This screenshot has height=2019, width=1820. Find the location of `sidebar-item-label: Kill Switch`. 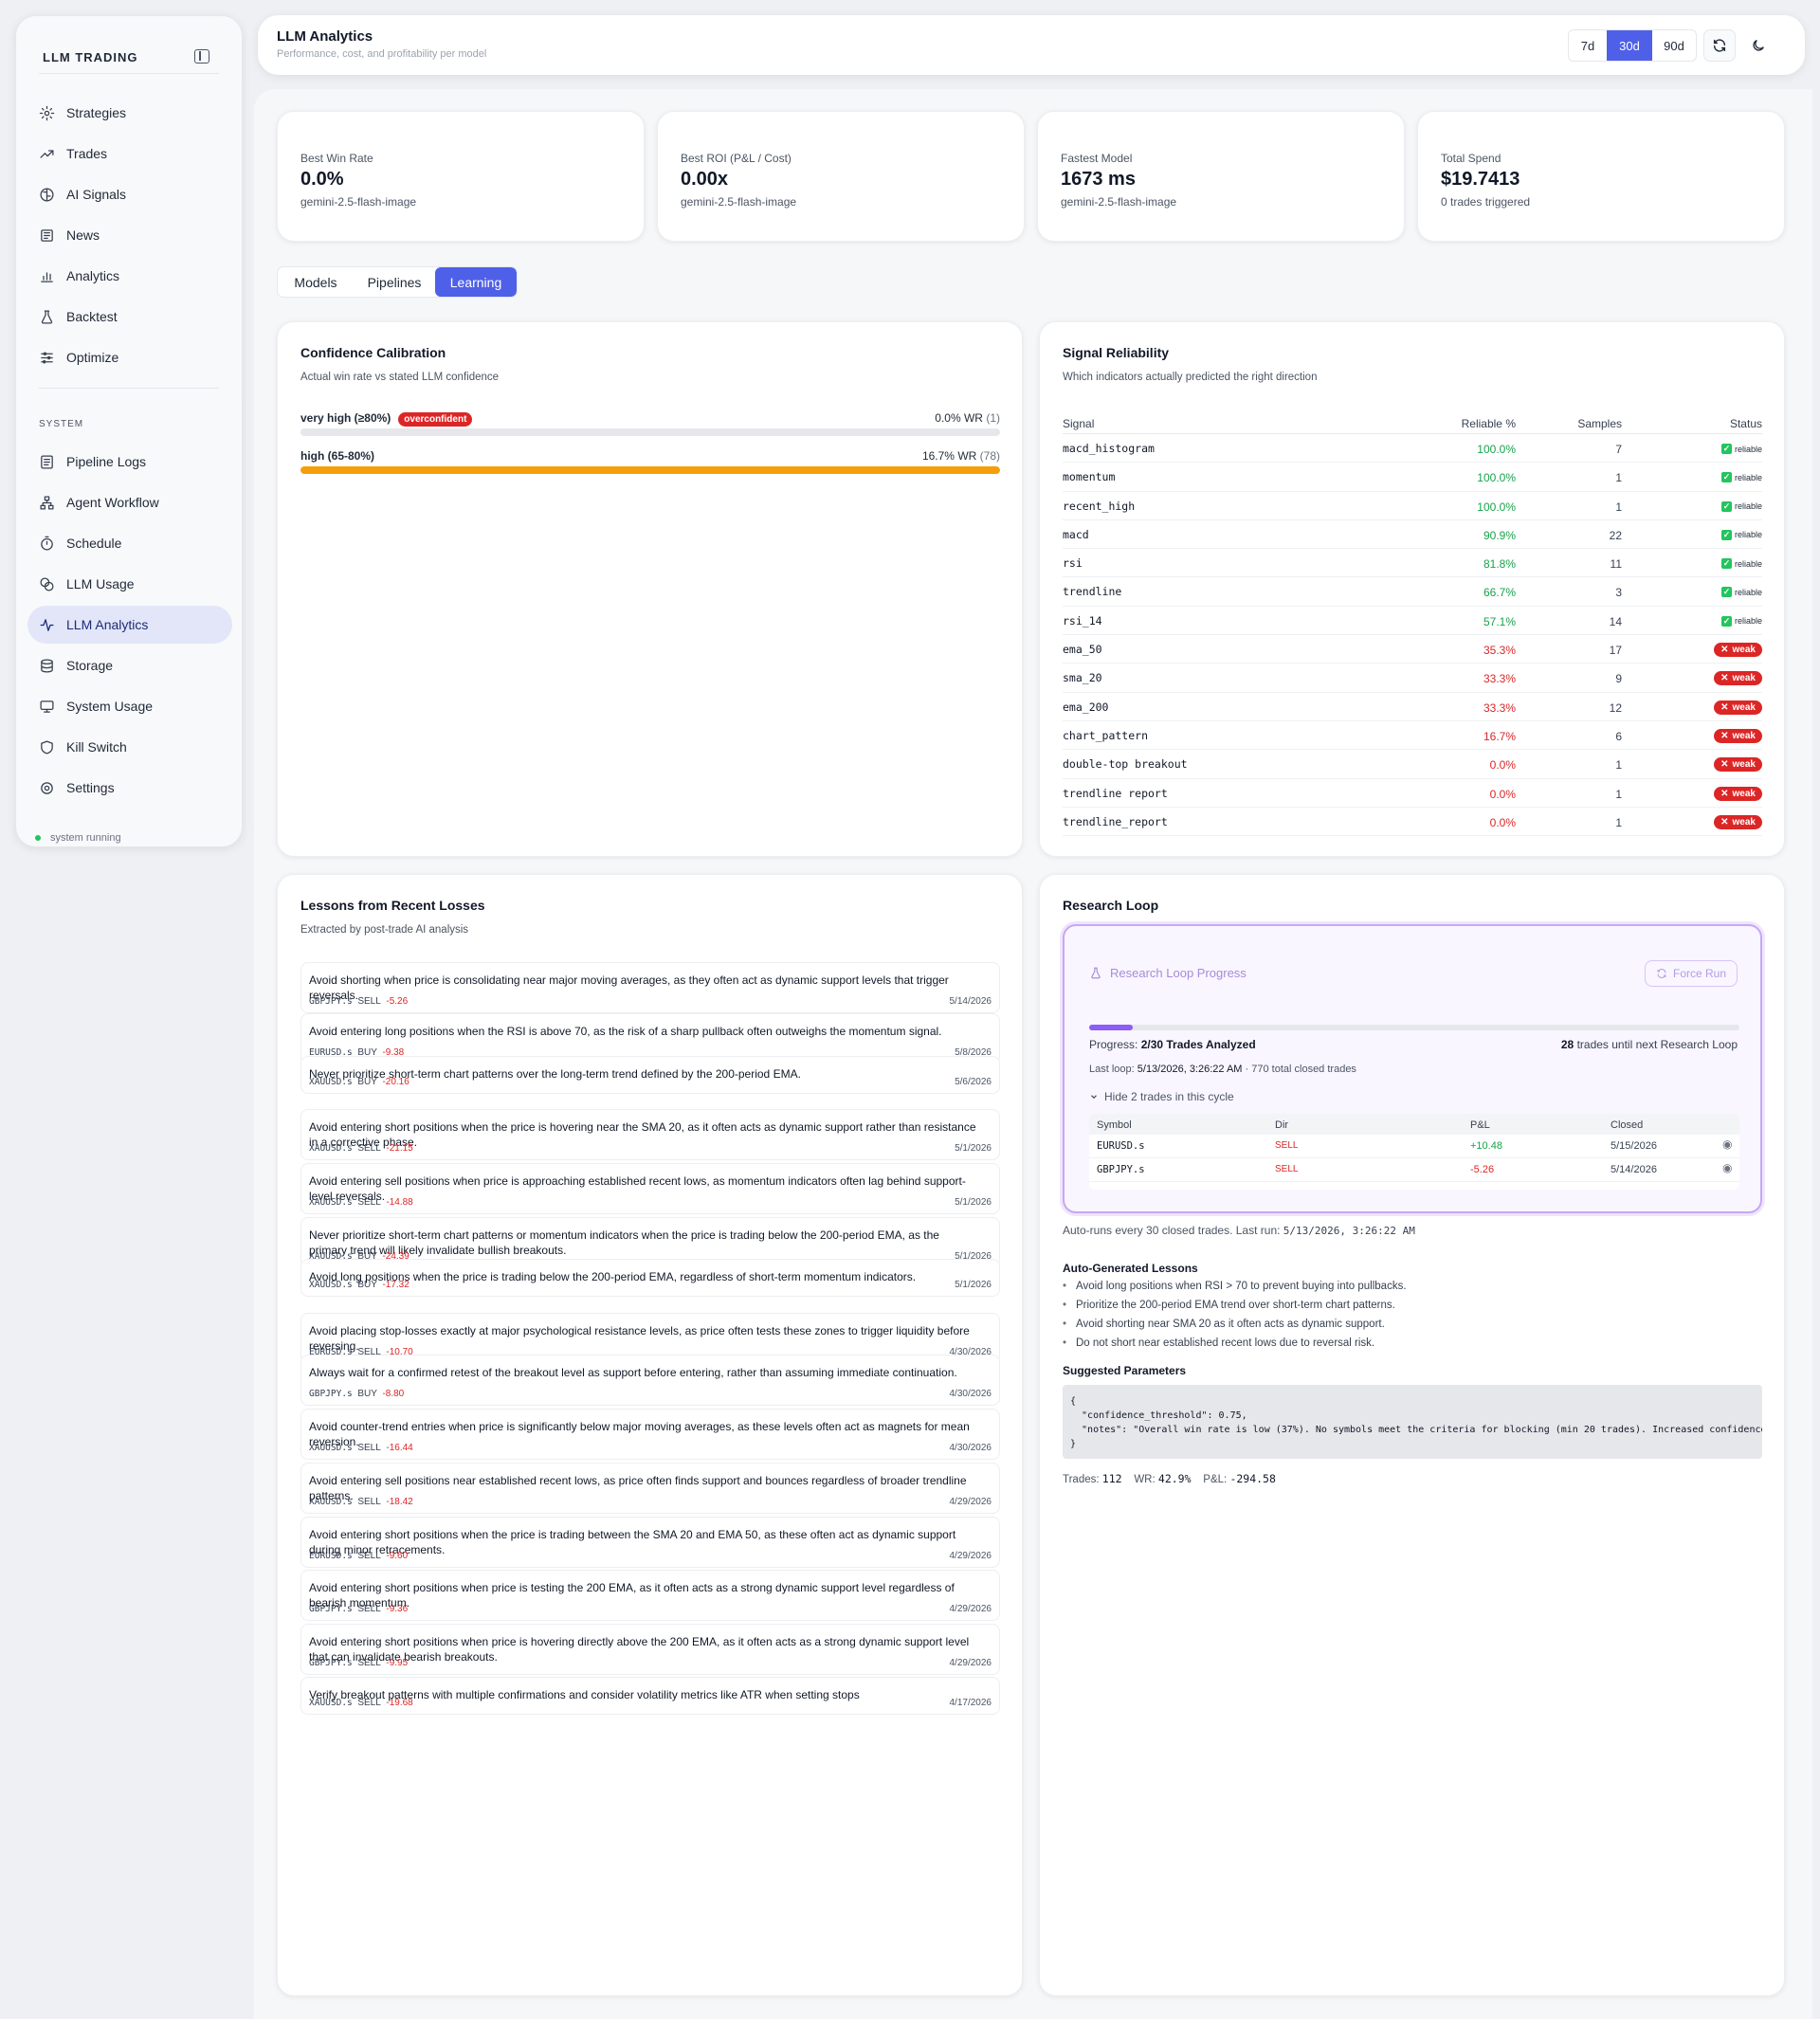

sidebar-item-label: Kill Switch is located at coordinates (96, 747).